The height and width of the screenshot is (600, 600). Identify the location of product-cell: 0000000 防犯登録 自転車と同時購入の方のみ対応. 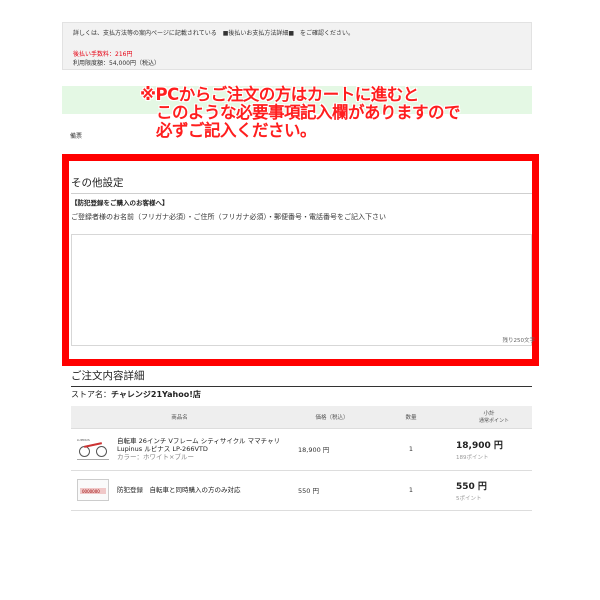
(179, 490).